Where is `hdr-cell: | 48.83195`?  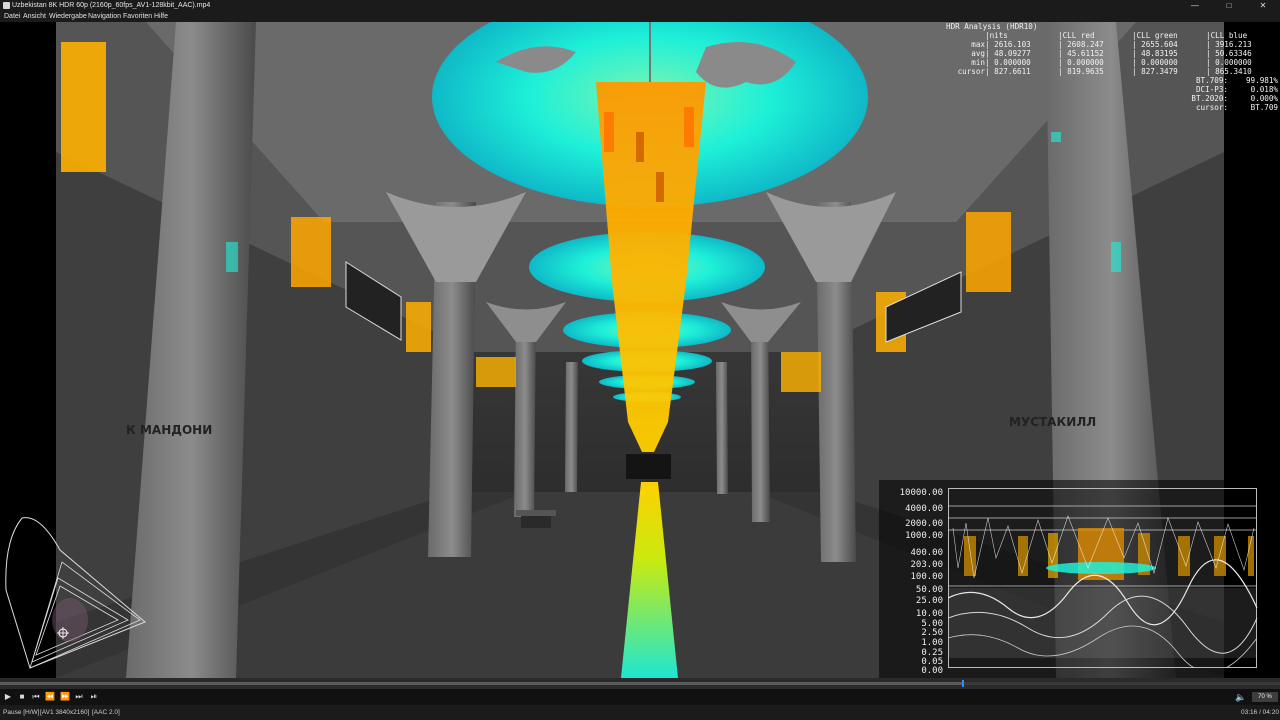
hdr-cell: | 48.83195 is located at coordinates (1155, 53).